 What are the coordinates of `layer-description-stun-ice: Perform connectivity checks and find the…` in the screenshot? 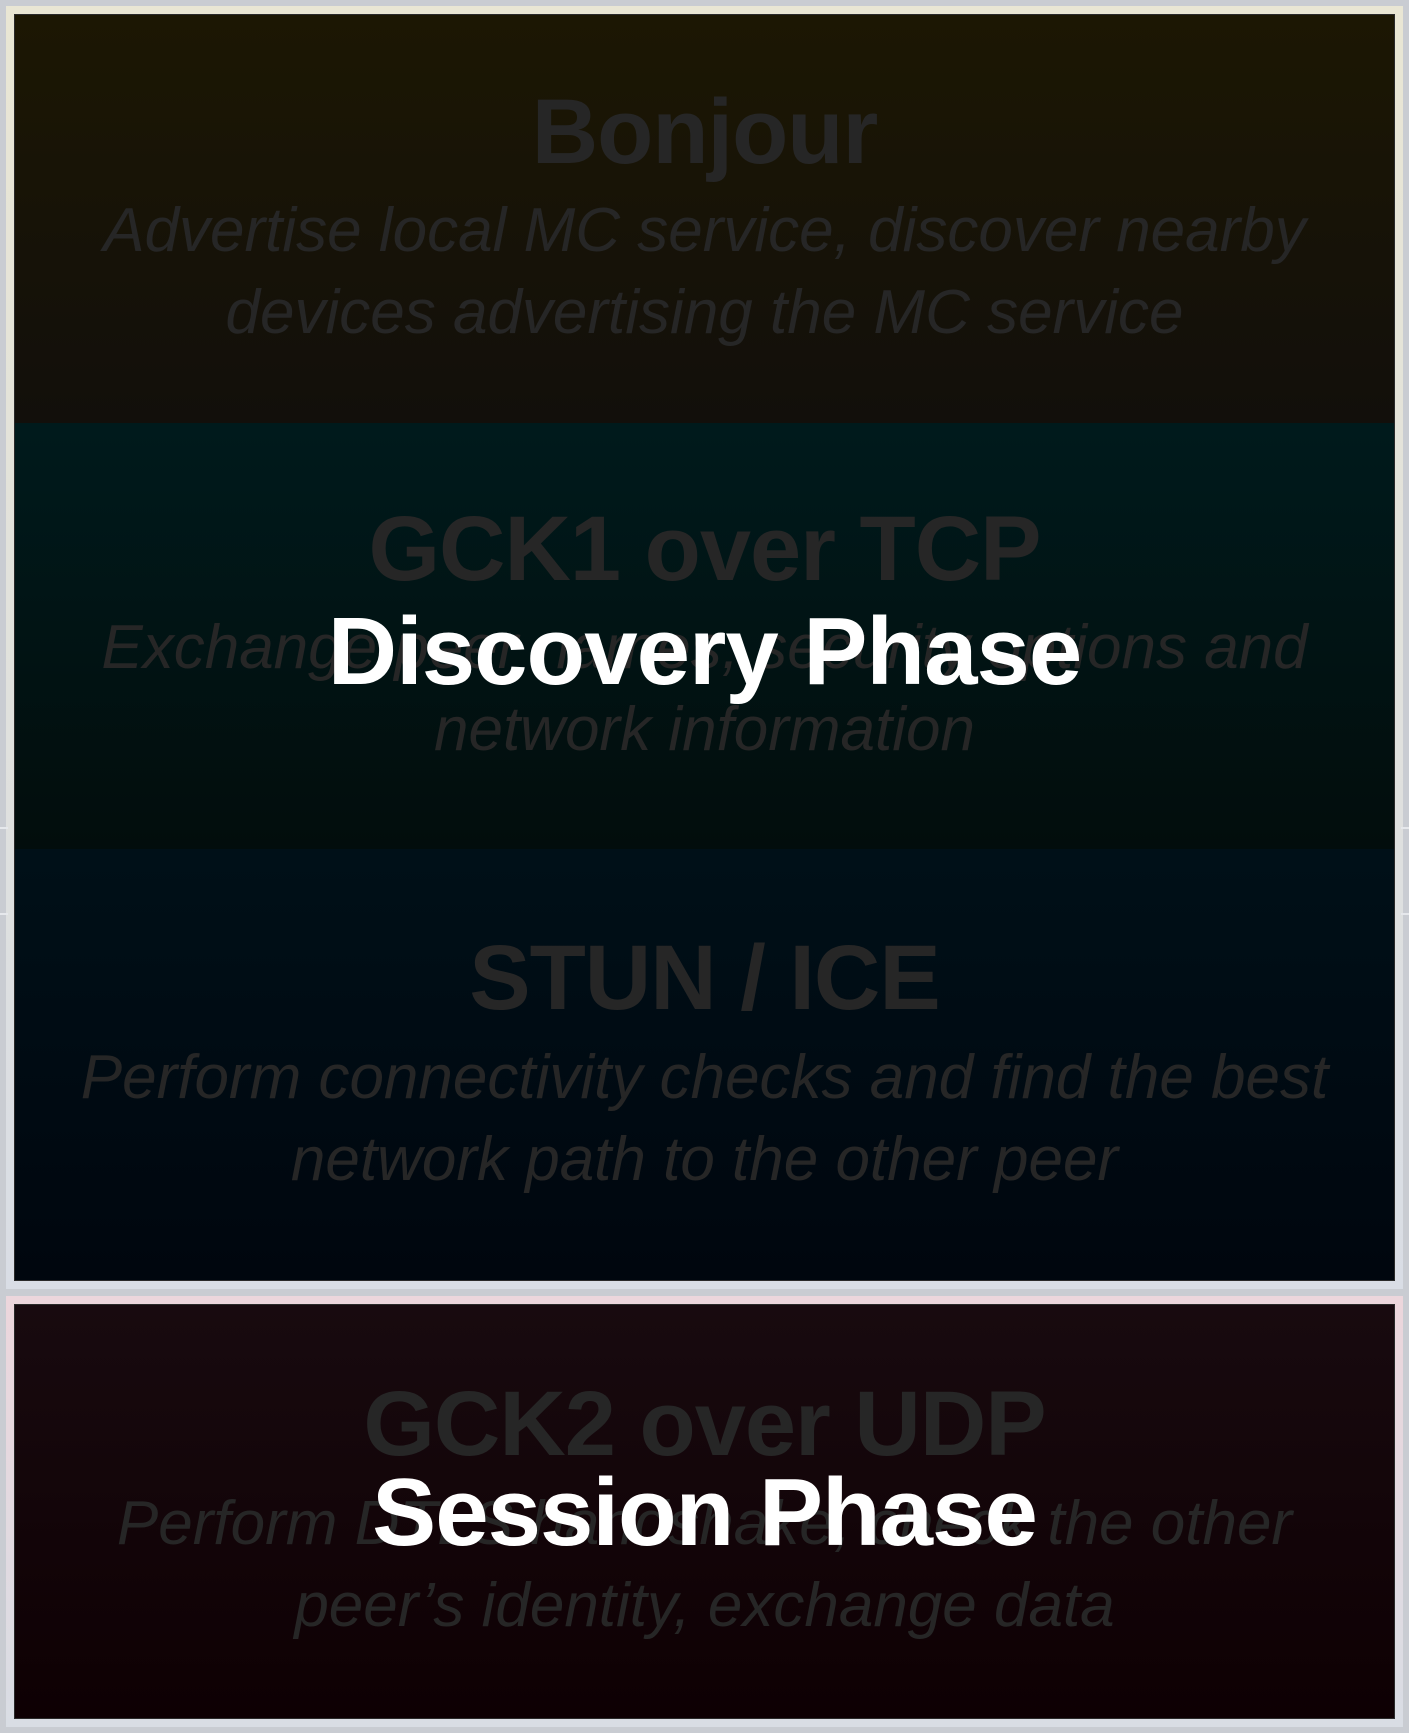 It's located at (704, 1118).